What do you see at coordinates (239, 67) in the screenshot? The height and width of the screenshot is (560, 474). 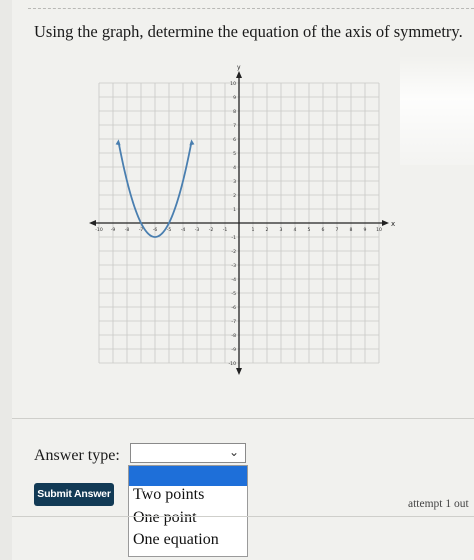 I see `y-axis-label: y` at bounding box center [239, 67].